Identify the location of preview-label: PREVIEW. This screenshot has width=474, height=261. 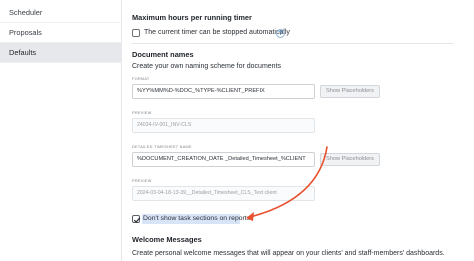
(142, 113).